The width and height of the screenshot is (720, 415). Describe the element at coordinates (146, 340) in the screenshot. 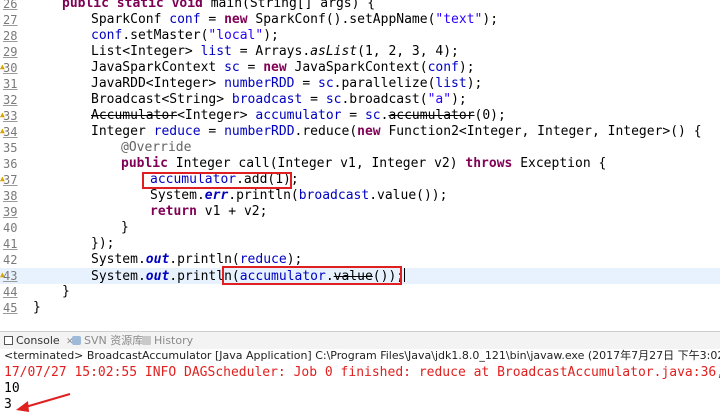

I see `history-icon` at that location.